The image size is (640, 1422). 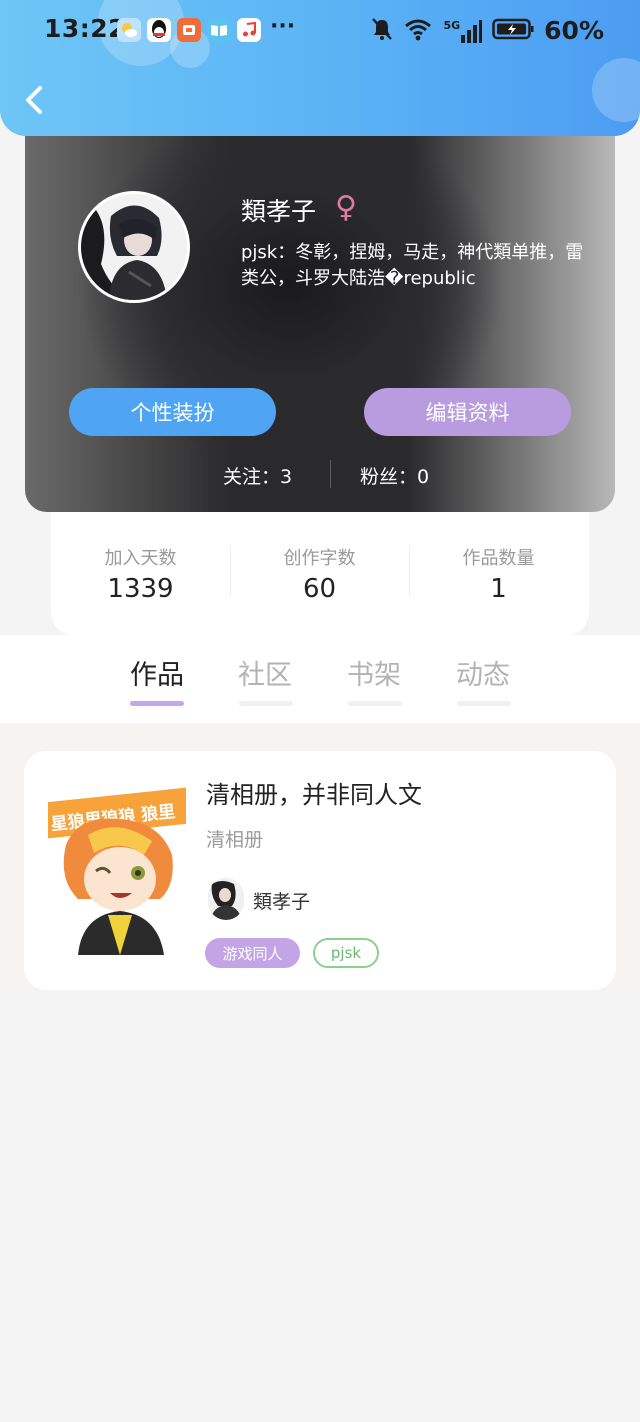 What do you see at coordinates (283, 26) in the screenshot?
I see `status-more: ···` at bounding box center [283, 26].